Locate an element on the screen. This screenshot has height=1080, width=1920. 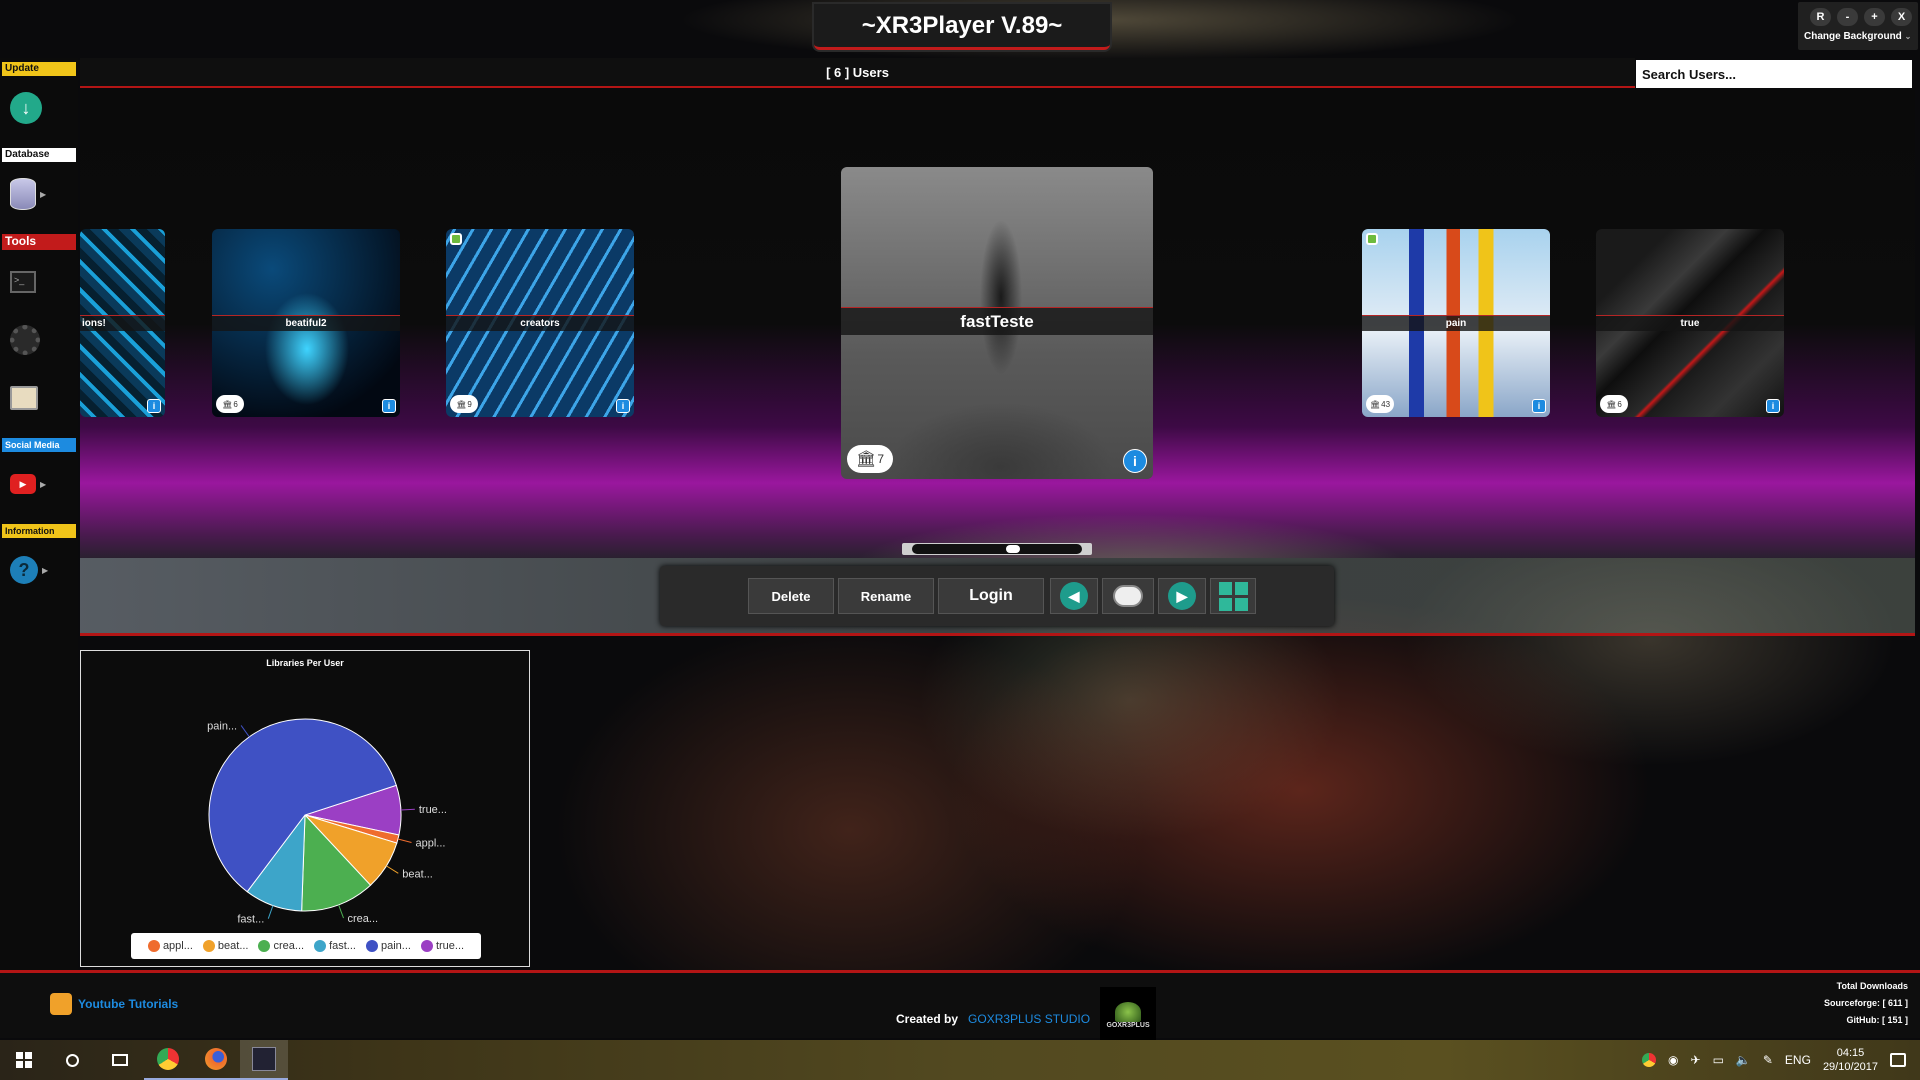
library-badge: 🏛 9 is located at coordinates (464, 404).